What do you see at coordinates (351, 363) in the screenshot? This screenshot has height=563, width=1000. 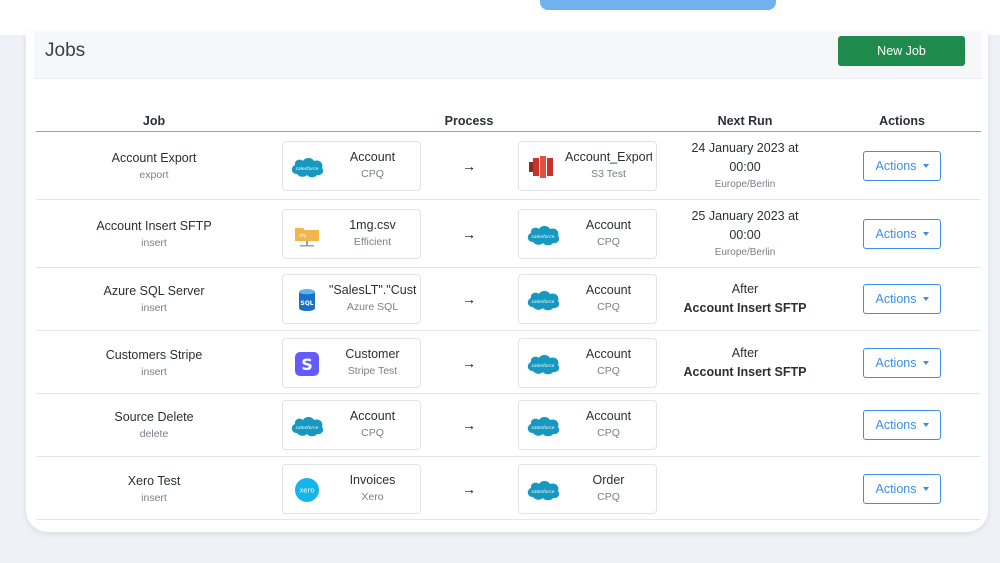 I see `process-source: Customer Stripe Test` at bounding box center [351, 363].